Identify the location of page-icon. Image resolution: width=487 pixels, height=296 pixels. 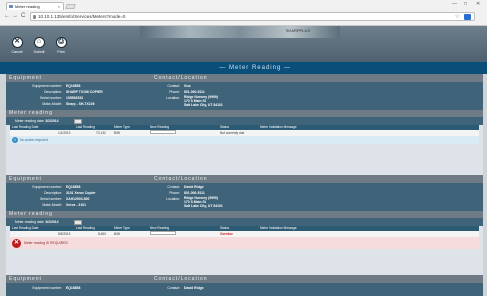
(34, 17).